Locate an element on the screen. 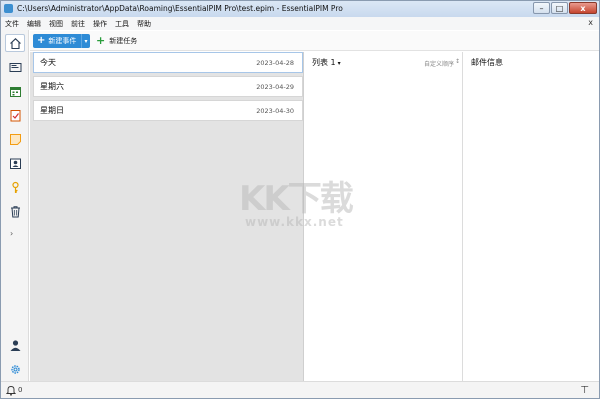  rail-tasks is located at coordinates (15, 115).